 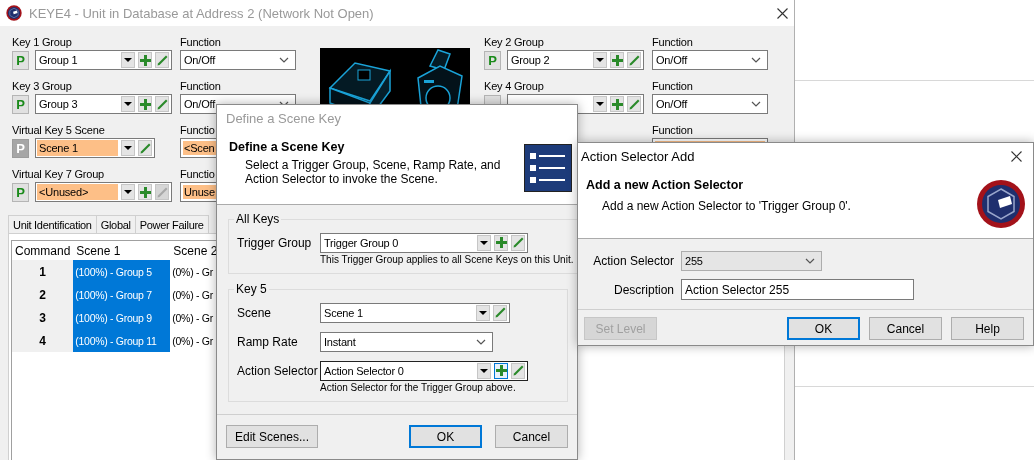 I want to click on key-label: Key 4 Group, so click(x=514, y=86).